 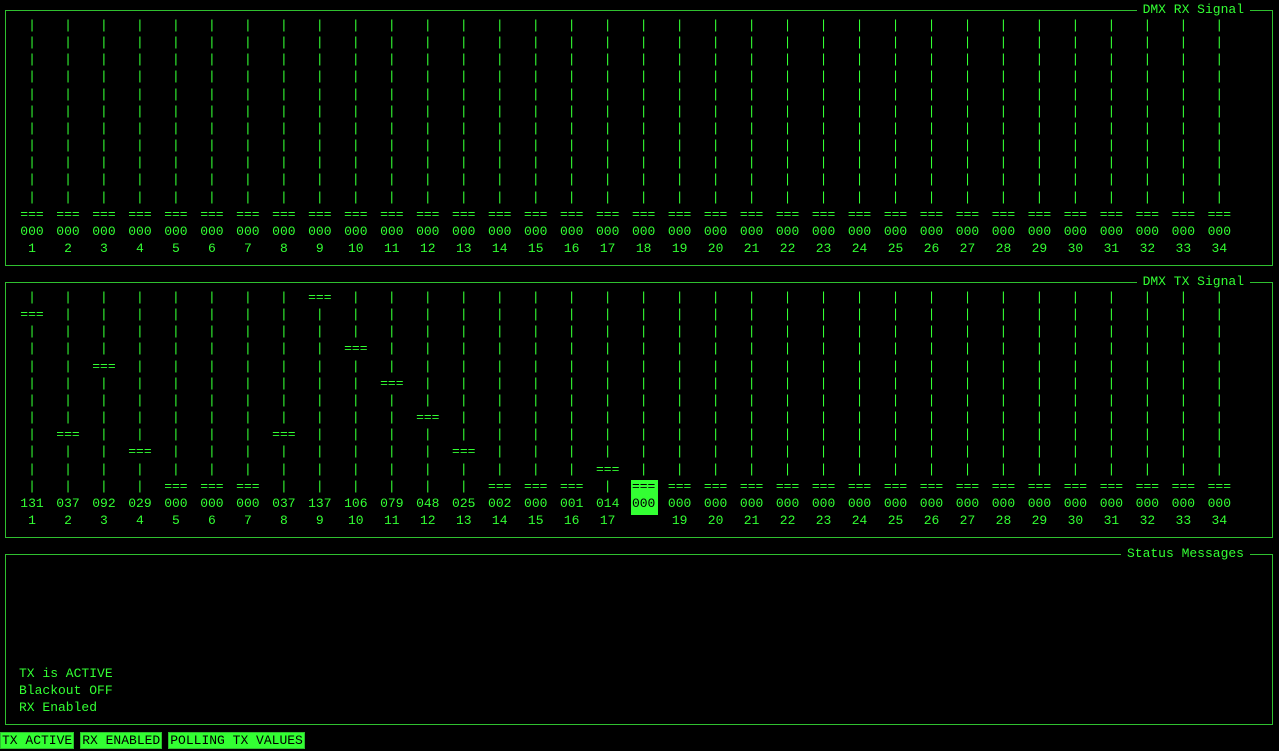 I want to click on tx-channel-1: | === | | | | | | | | | | 131 1, so click(x=32, y=408).